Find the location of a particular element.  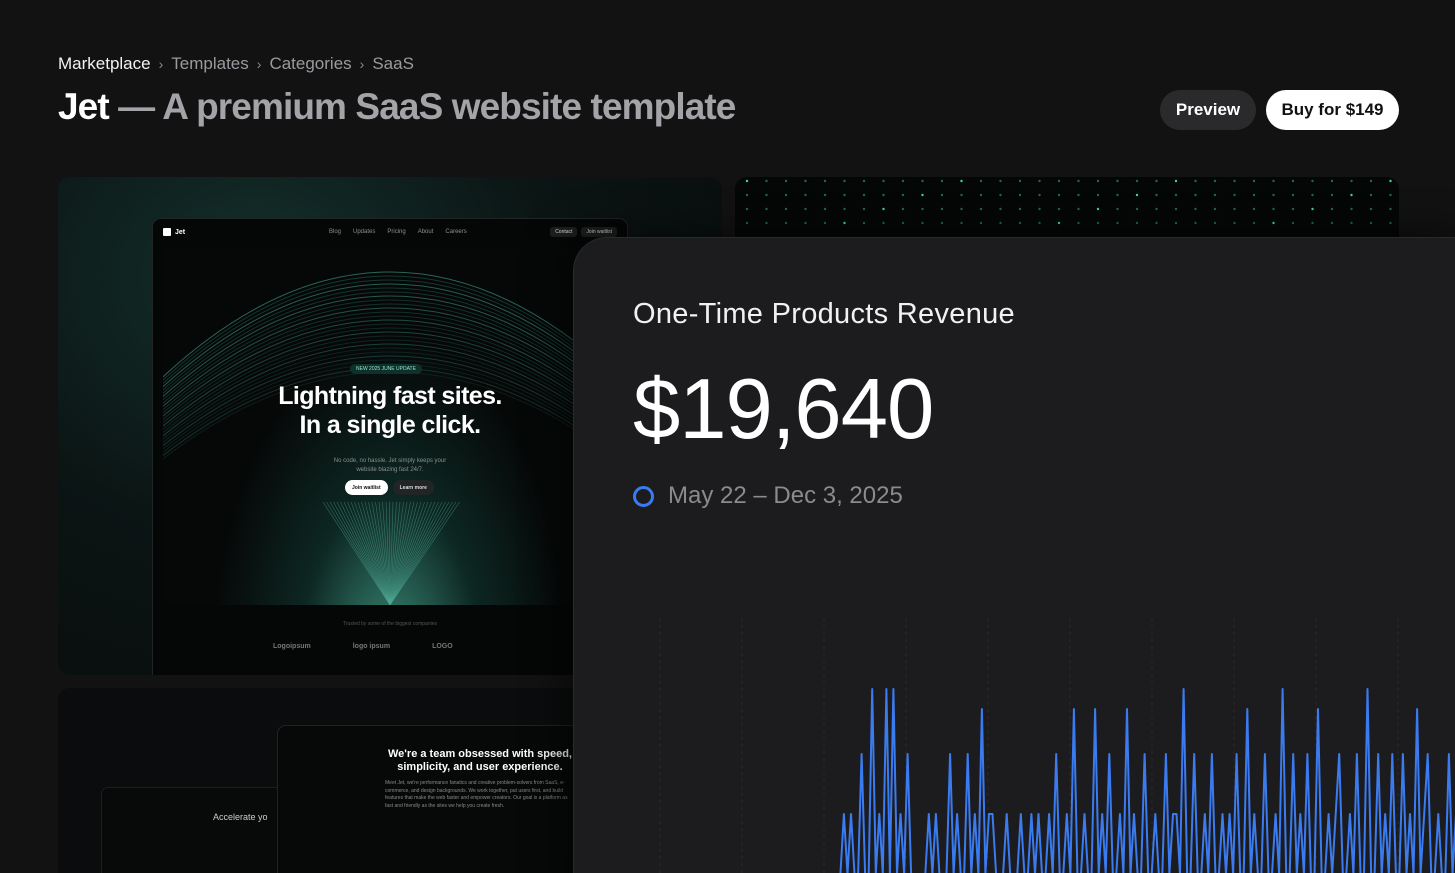

client-logos: Logoipsum logo ipsum LOGO is located at coordinates (363, 646).